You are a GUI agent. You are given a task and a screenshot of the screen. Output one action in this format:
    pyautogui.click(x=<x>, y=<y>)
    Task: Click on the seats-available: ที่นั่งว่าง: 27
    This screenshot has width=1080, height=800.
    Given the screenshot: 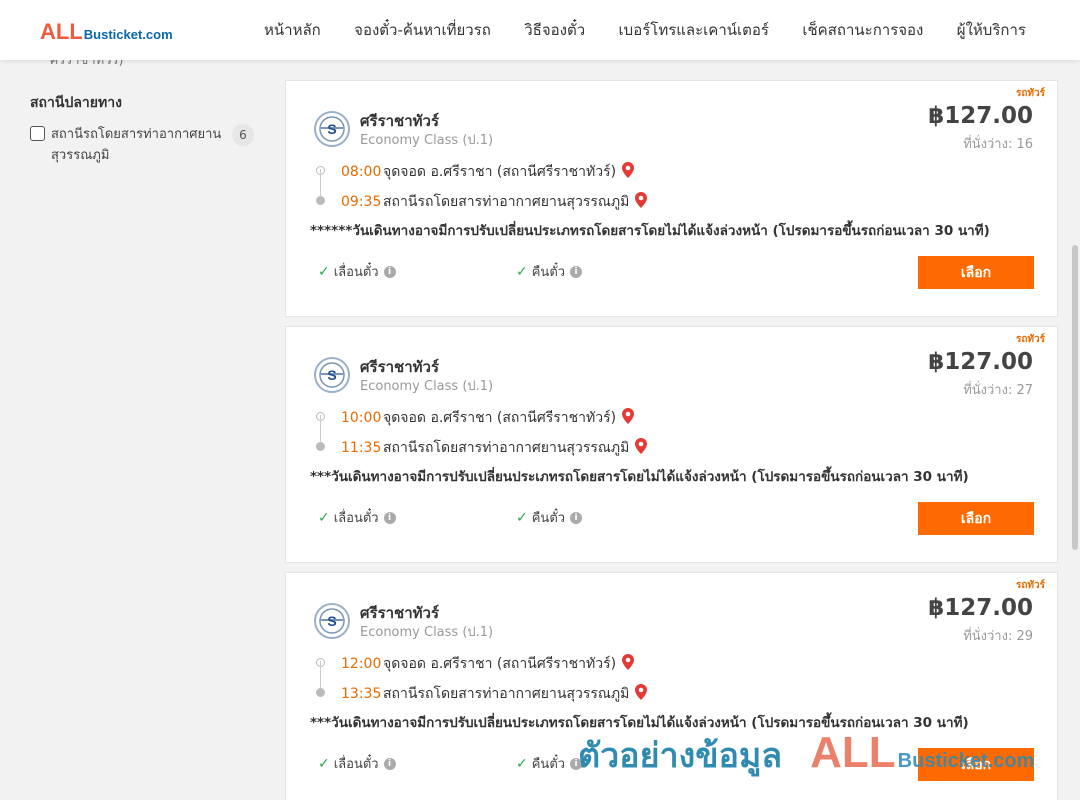 What is the action you would take?
    pyautogui.click(x=998, y=390)
    